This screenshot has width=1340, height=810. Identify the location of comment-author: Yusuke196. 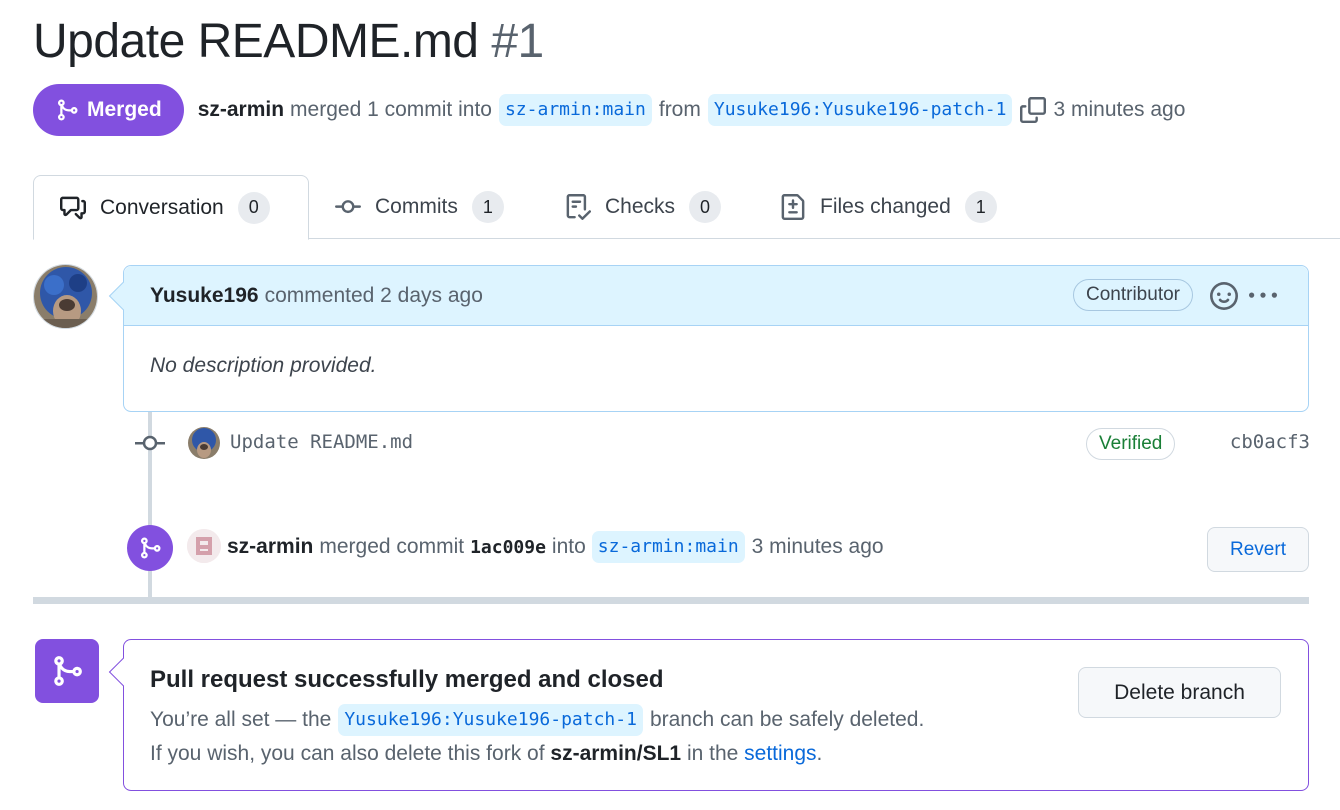
(204, 296).